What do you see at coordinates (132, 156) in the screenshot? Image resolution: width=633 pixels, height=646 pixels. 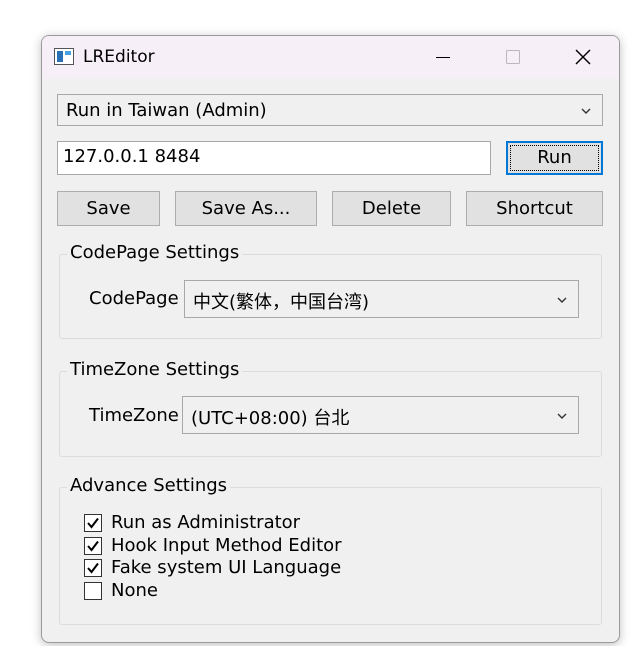 I see `command-input-value: 127.0.0.1 8484` at bounding box center [132, 156].